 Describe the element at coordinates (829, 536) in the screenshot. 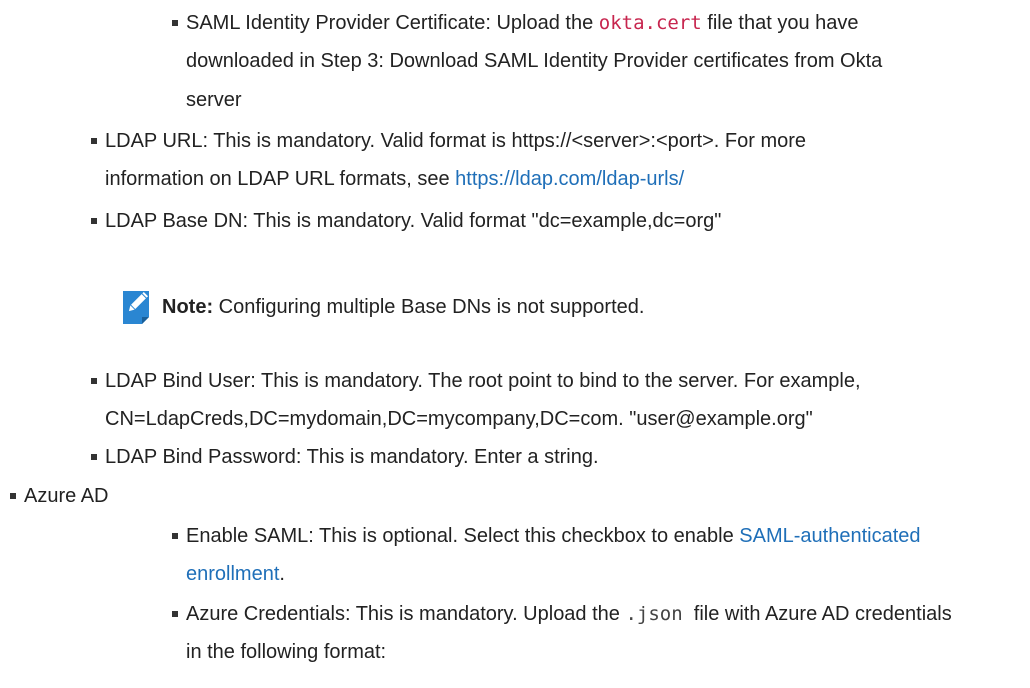

I see `saml-authenticated-link: SAML-authenticated` at that location.